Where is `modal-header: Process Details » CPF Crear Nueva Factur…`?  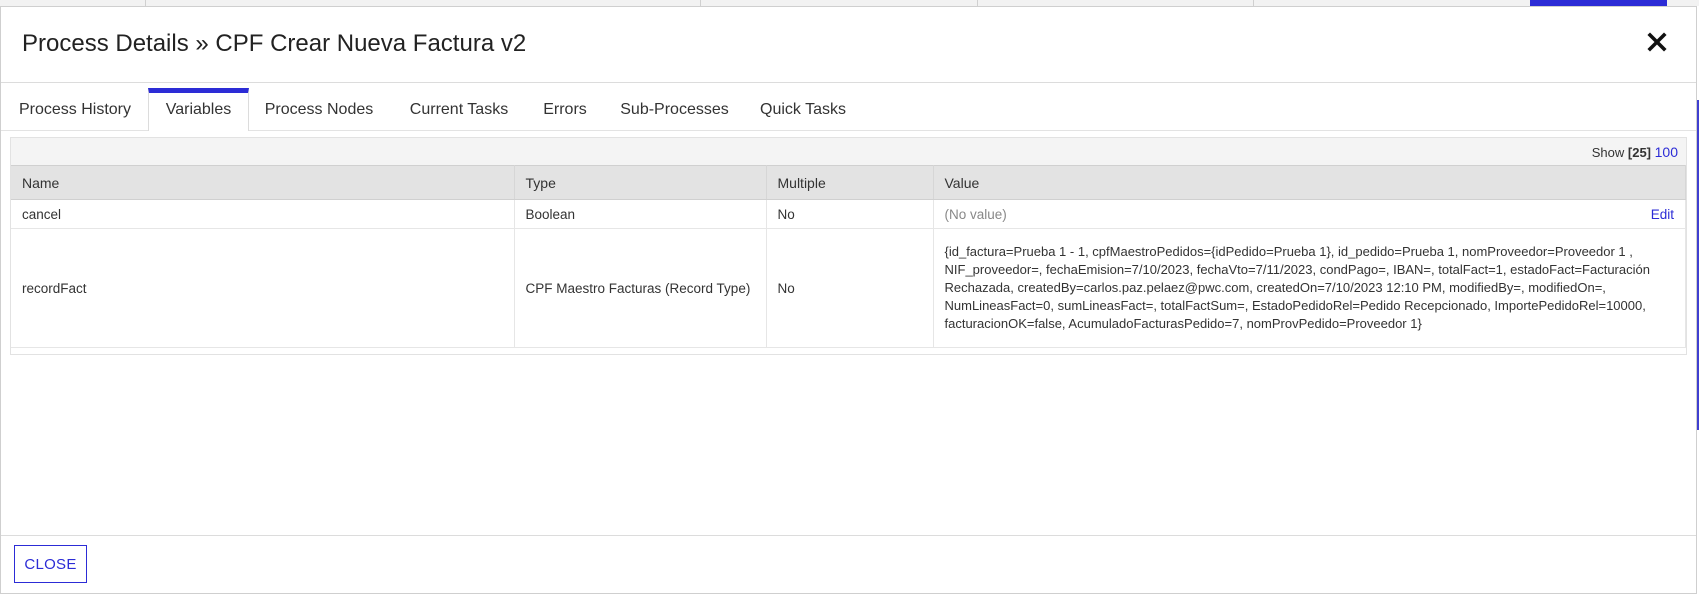 modal-header: Process Details » CPF Crear Nueva Factur… is located at coordinates (848, 45).